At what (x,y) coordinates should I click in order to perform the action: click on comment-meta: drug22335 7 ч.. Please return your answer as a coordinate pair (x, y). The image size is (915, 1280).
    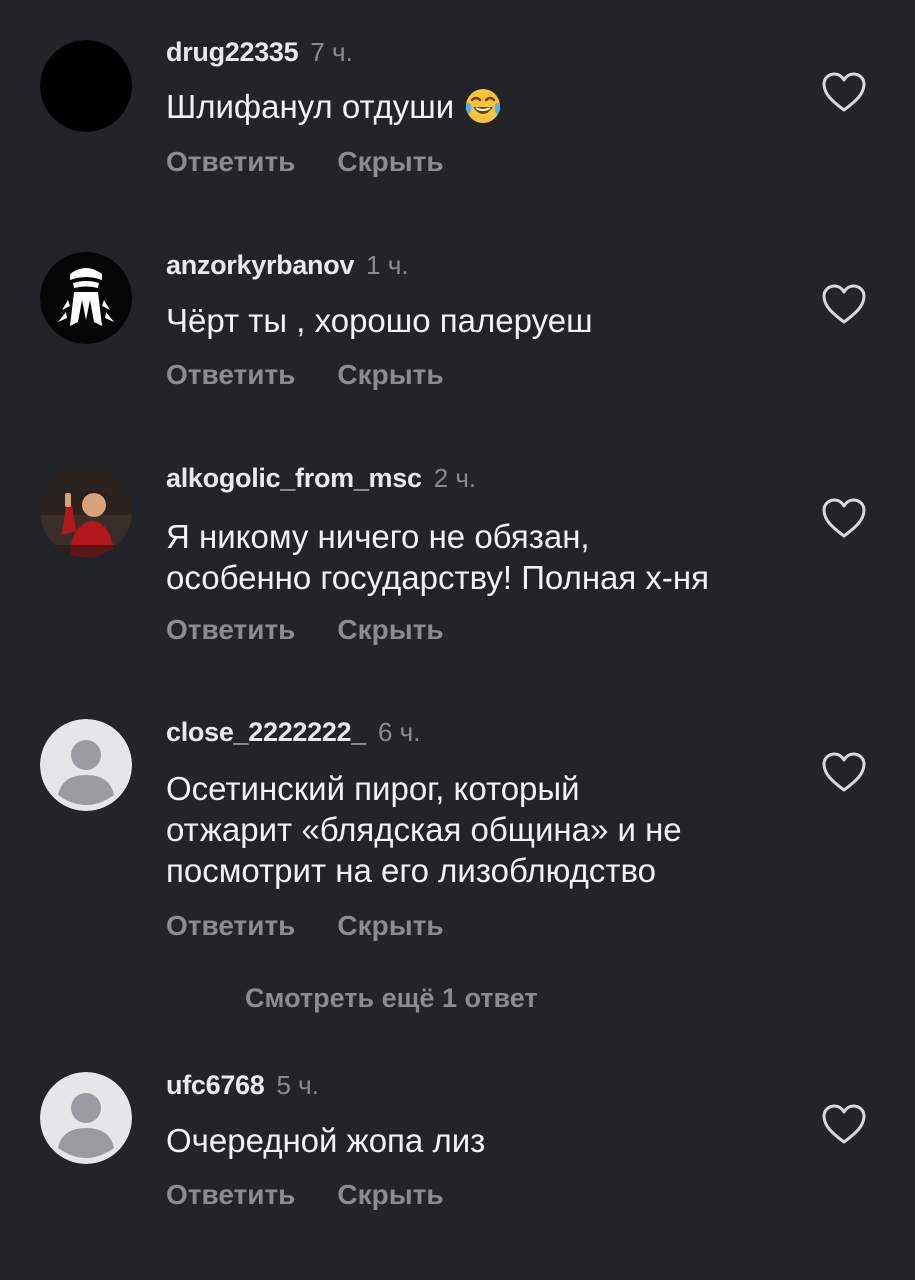
    Looking at the image, I should click on (259, 52).